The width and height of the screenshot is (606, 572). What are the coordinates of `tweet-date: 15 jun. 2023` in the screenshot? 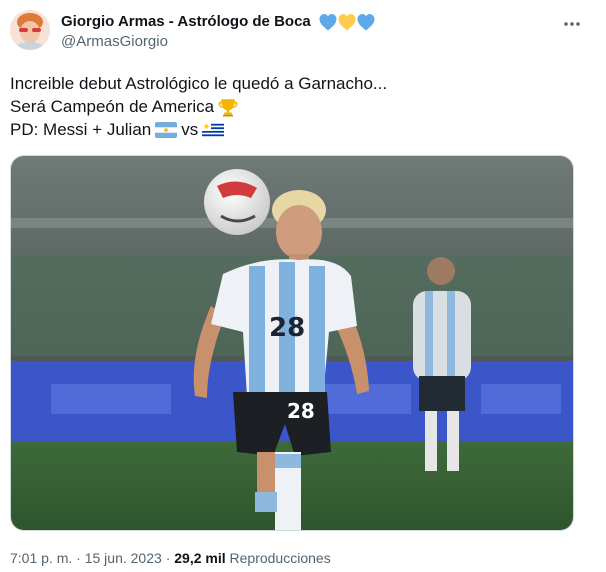 It's located at (123, 558).